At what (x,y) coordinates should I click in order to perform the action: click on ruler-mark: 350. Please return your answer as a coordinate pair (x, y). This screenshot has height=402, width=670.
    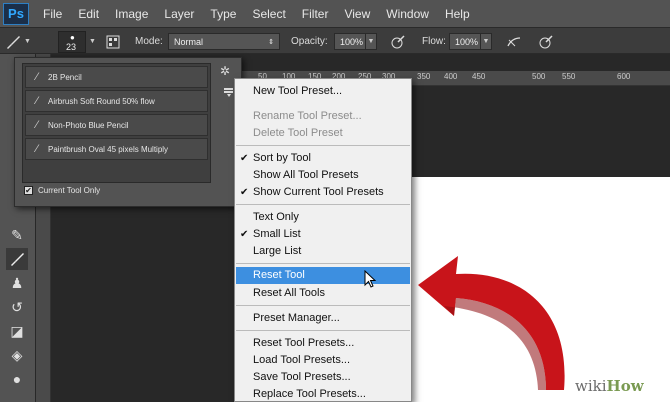
    Looking at the image, I should click on (424, 76).